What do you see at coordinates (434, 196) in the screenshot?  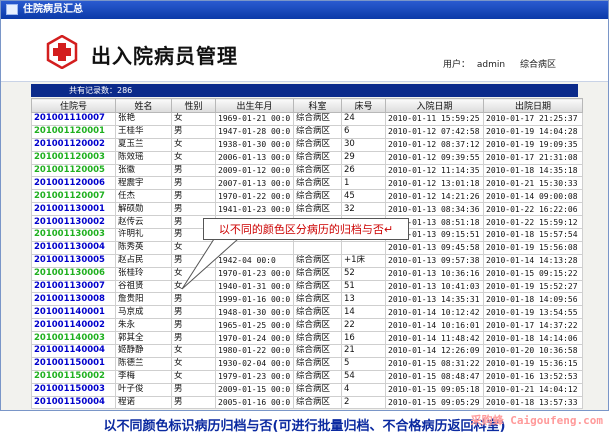 I see `admit-date-cell: 2010-01-12 14:21:26` at bounding box center [434, 196].